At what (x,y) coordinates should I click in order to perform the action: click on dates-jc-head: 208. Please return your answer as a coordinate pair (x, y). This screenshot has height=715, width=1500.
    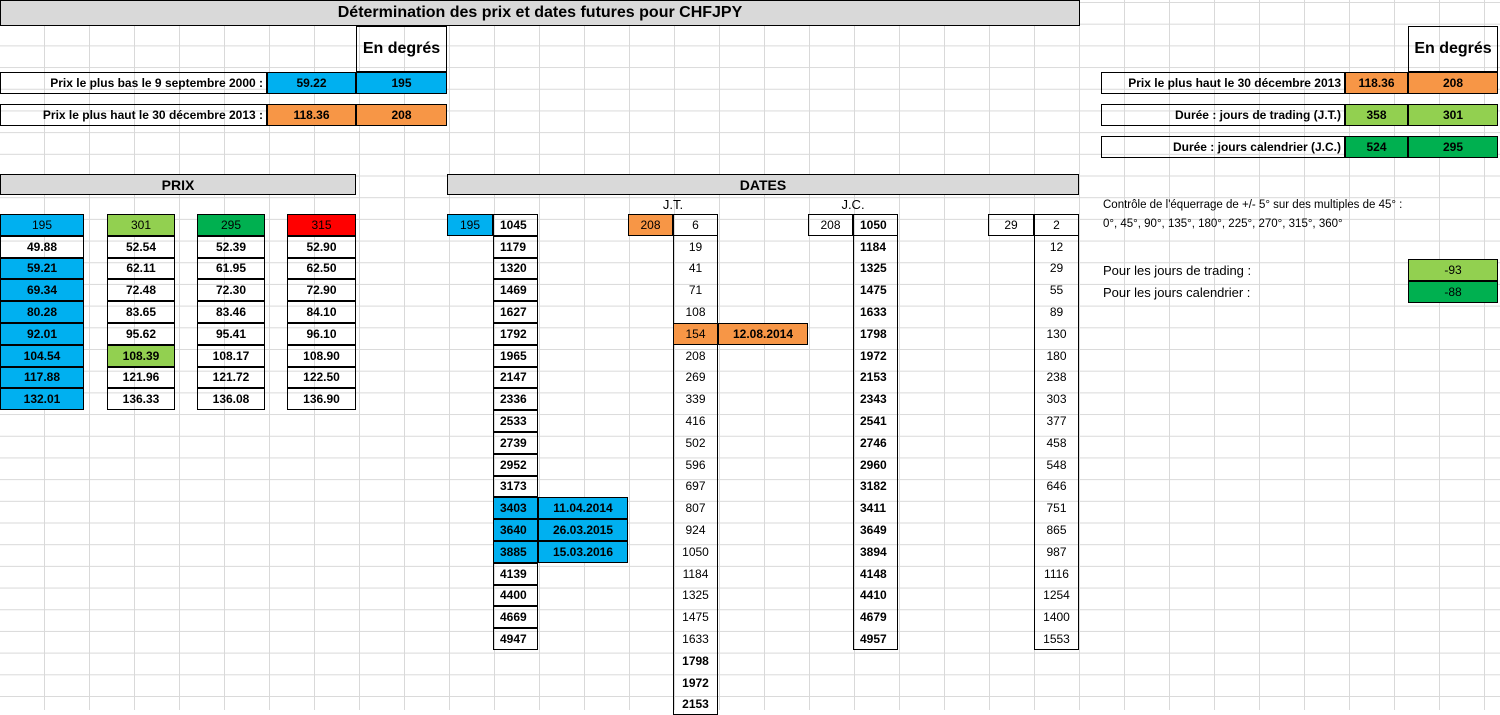
    Looking at the image, I should click on (830, 225).